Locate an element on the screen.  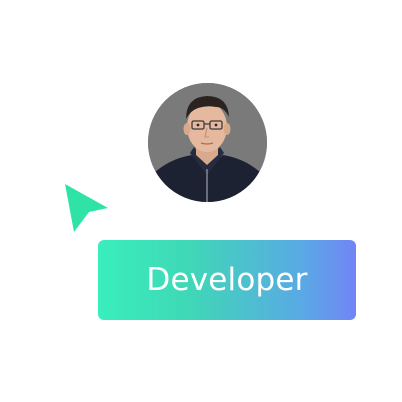
developer-role-button: Developer is located at coordinates (227, 280).